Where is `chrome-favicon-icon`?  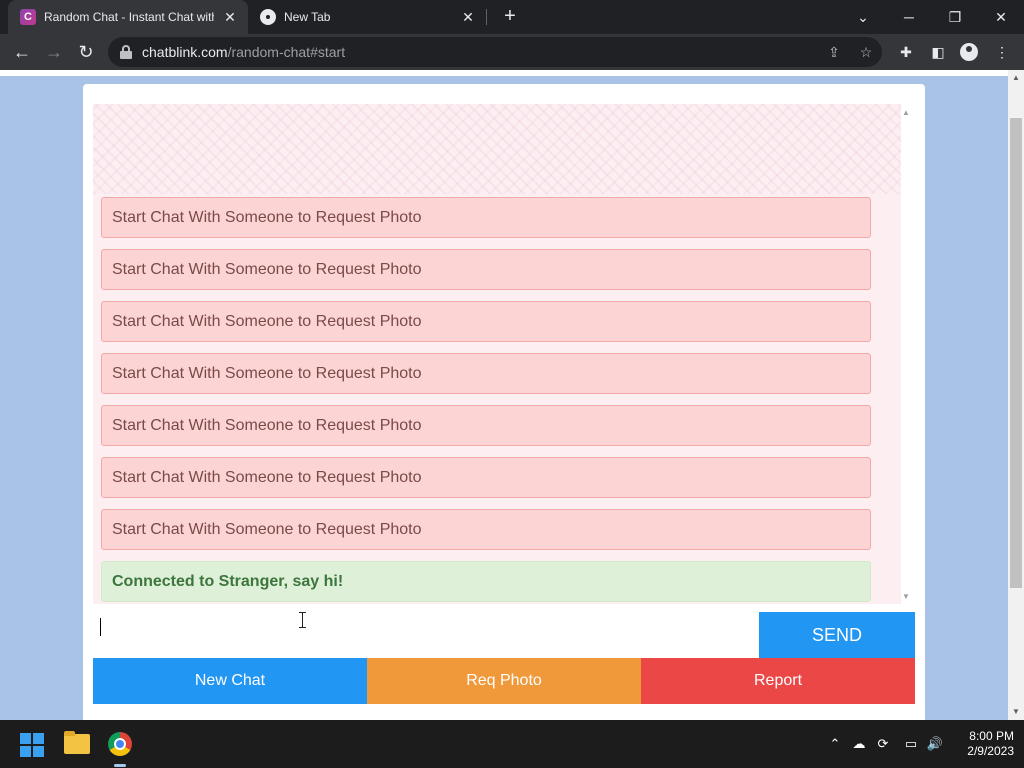
chrome-favicon-icon is located at coordinates (268, 17).